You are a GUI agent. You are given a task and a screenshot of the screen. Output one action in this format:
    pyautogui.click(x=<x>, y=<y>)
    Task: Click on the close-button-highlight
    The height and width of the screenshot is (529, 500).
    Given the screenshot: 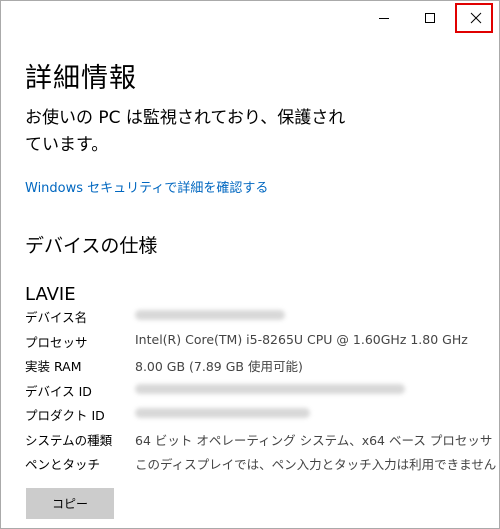 What is the action you would take?
    pyautogui.click(x=474, y=18)
    